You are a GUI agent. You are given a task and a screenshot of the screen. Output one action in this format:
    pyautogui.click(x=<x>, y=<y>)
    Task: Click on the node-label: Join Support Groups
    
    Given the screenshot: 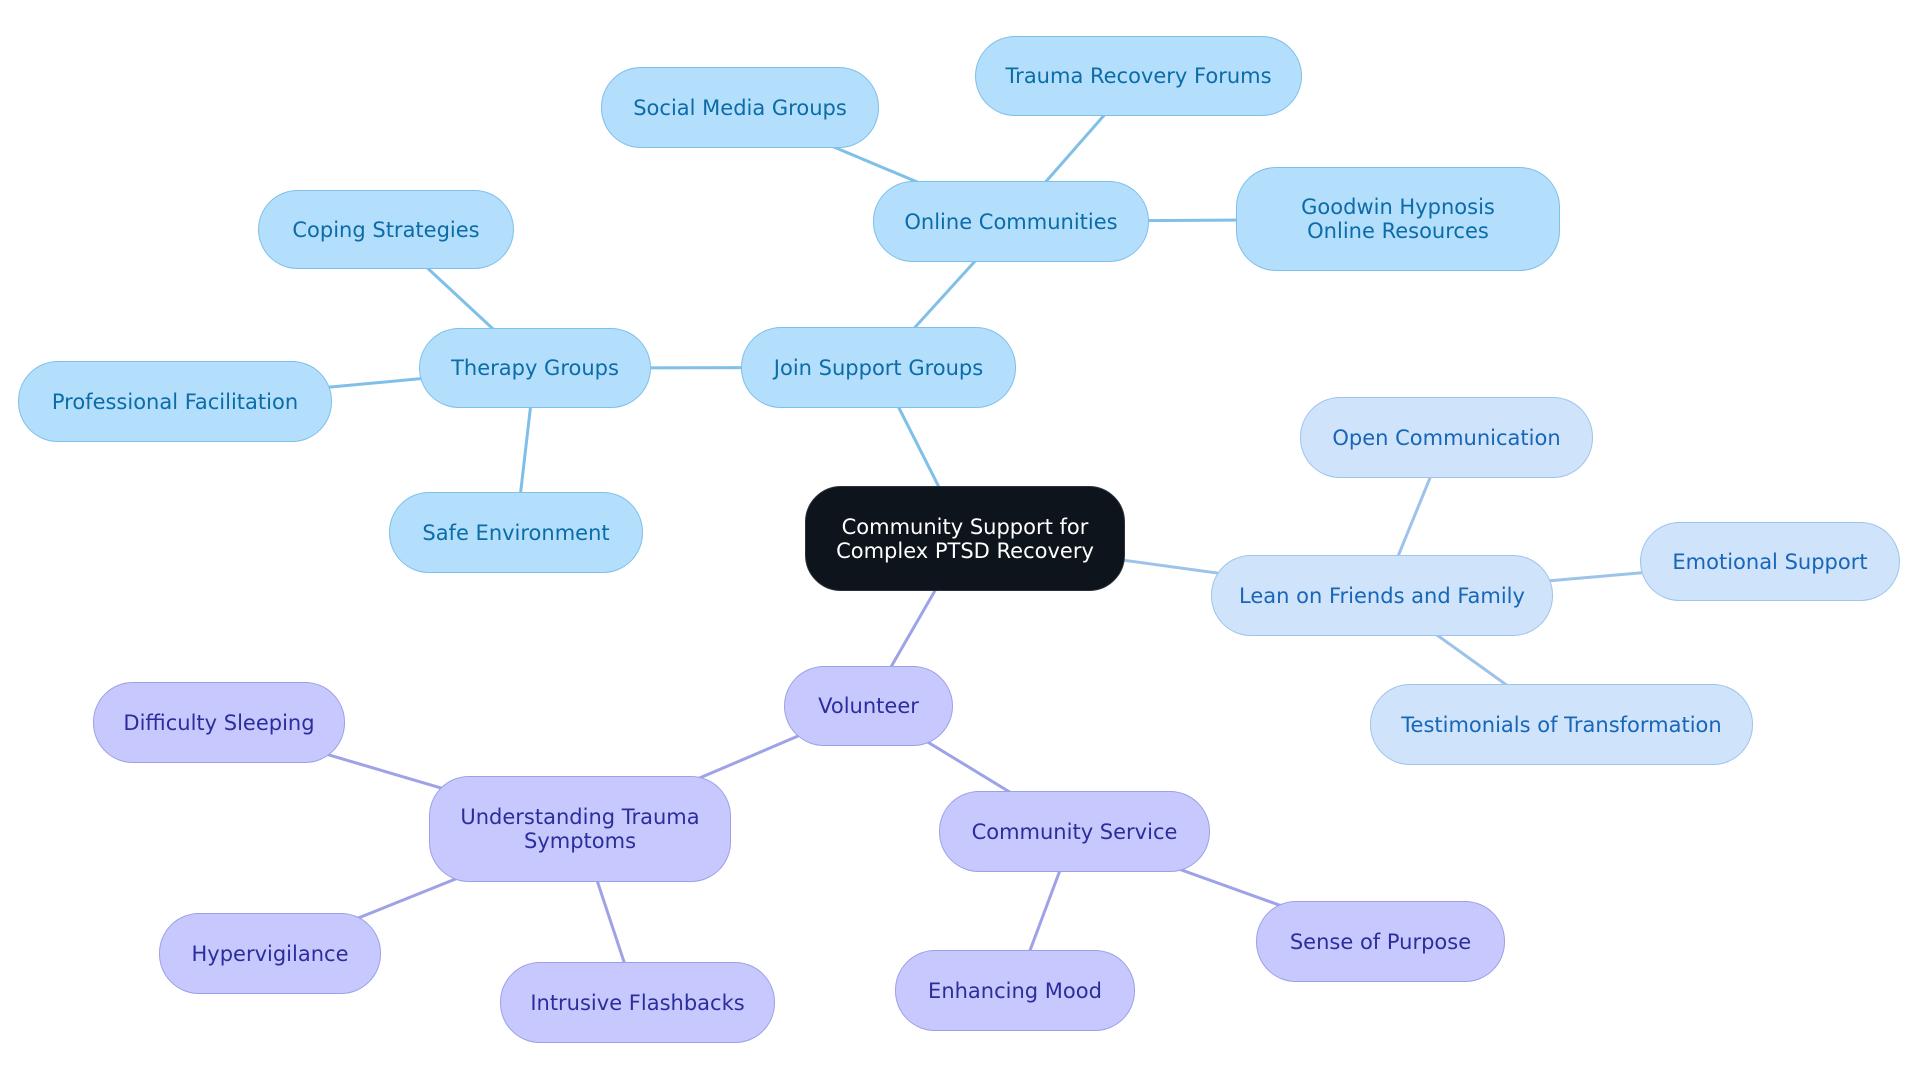 What is the action you would take?
    pyautogui.click(x=878, y=367)
    